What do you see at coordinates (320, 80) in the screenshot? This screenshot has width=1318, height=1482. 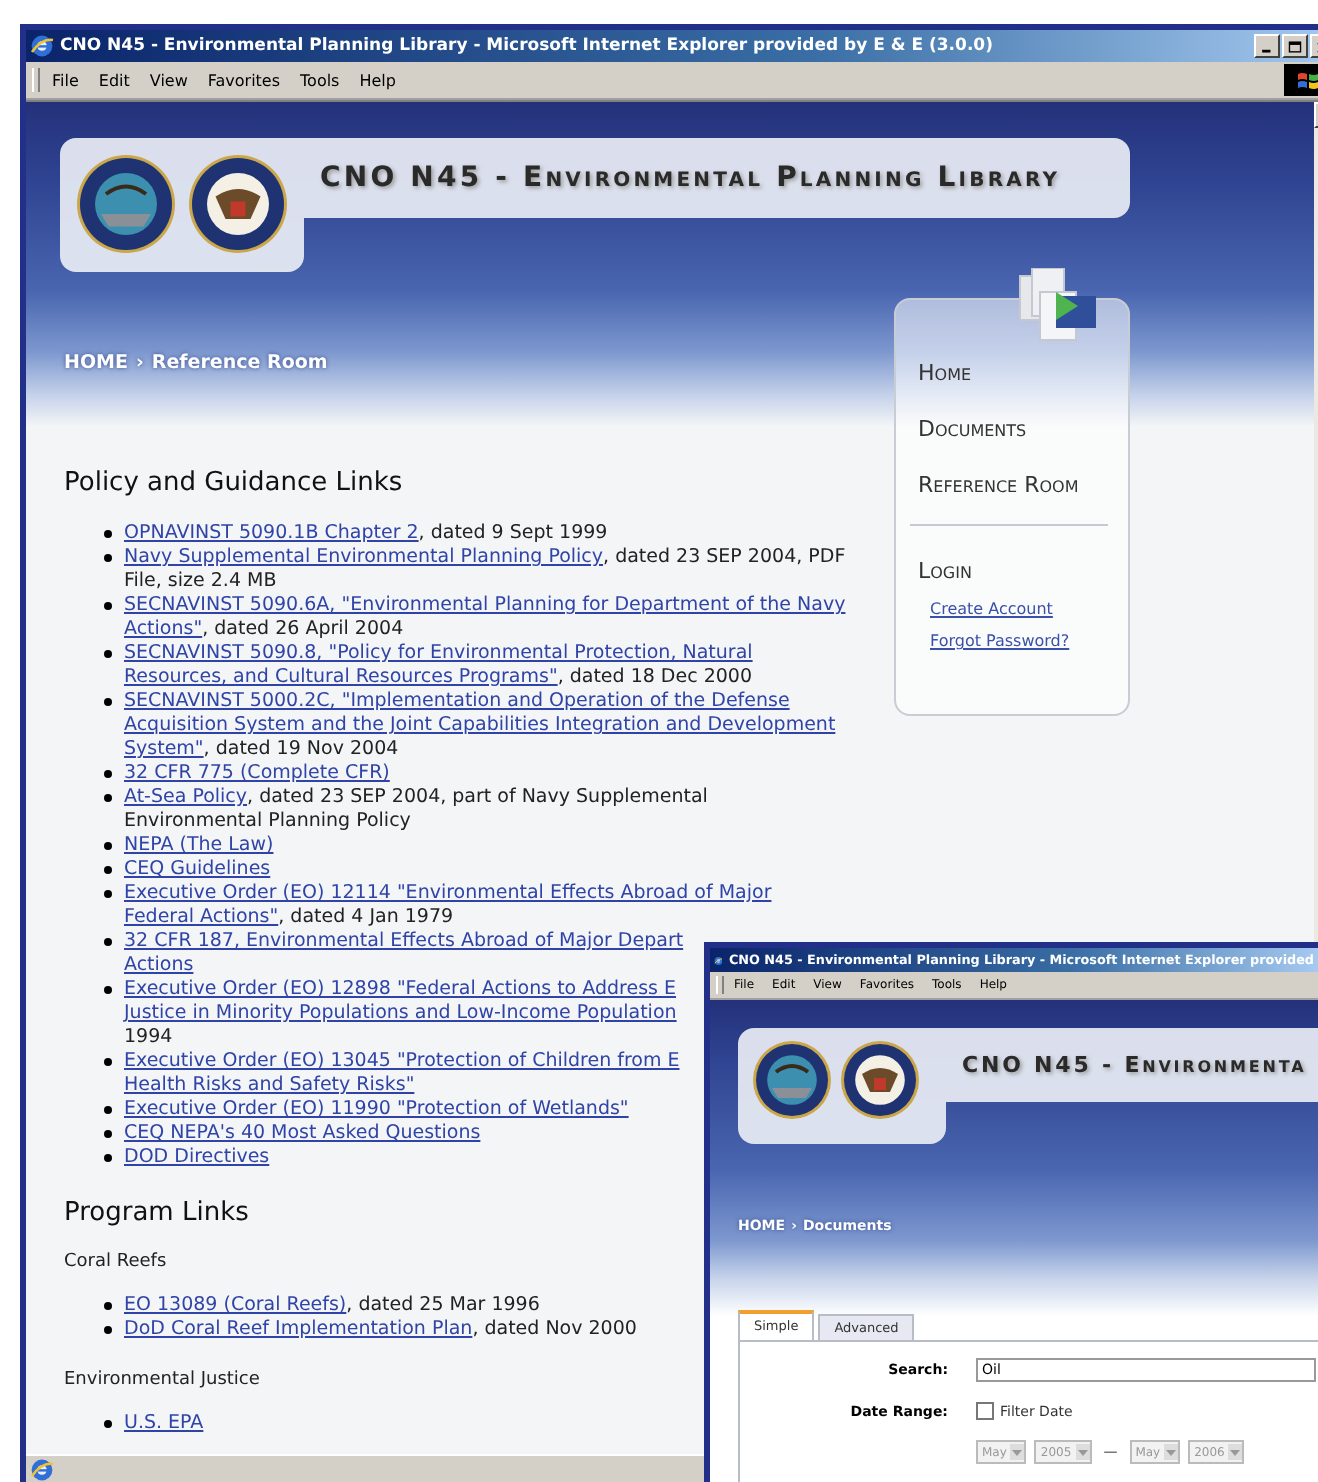 I see `menu-item: Tools` at bounding box center [320, 80].